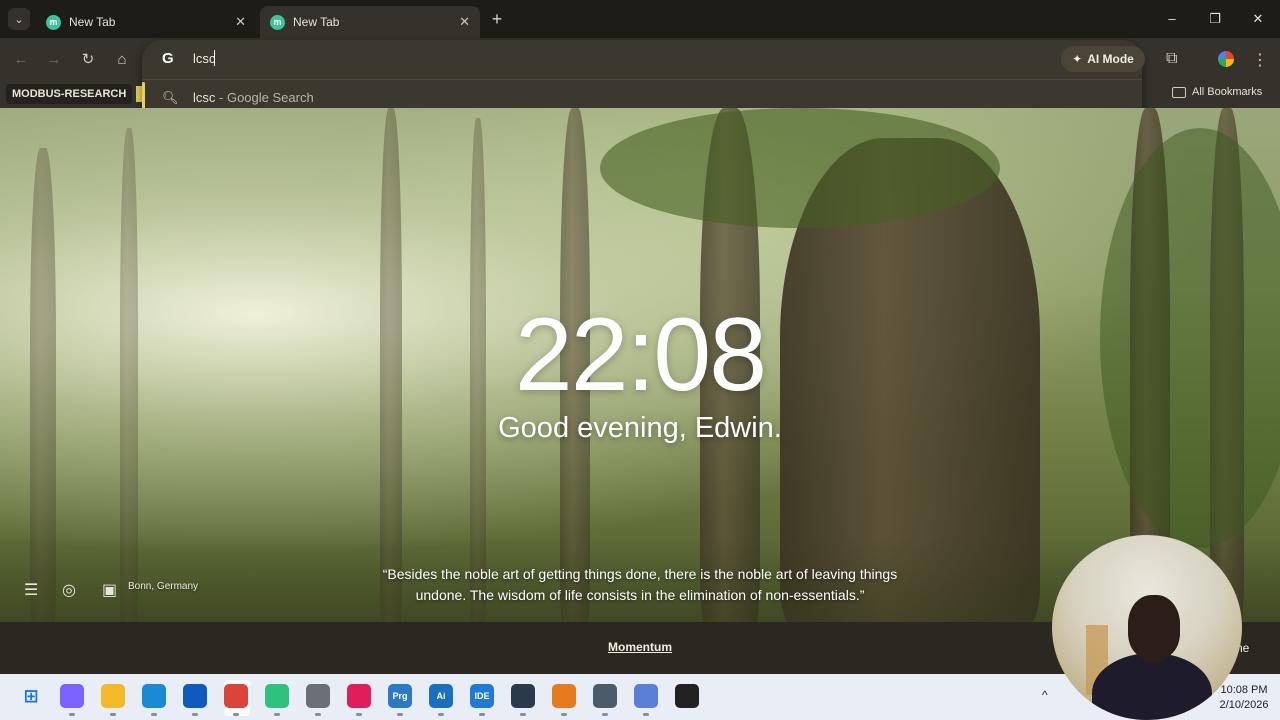  I want to click on restore-button: ❐, so click(1215, 19).